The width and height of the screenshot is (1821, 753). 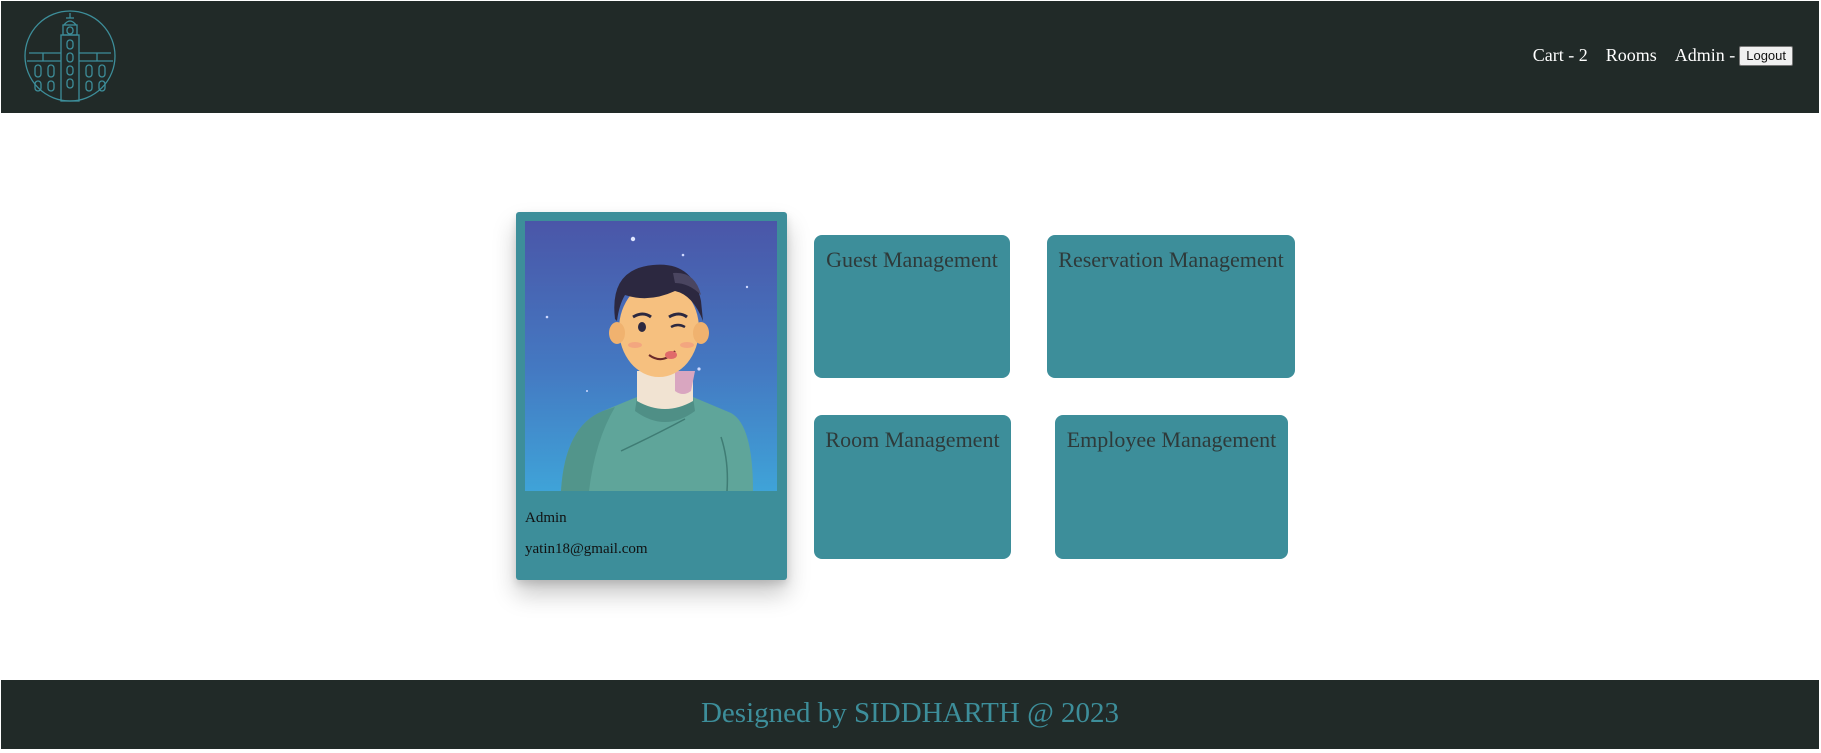 I want to click on guest-management-tile: Guest Management, so click(x=912, y=306).